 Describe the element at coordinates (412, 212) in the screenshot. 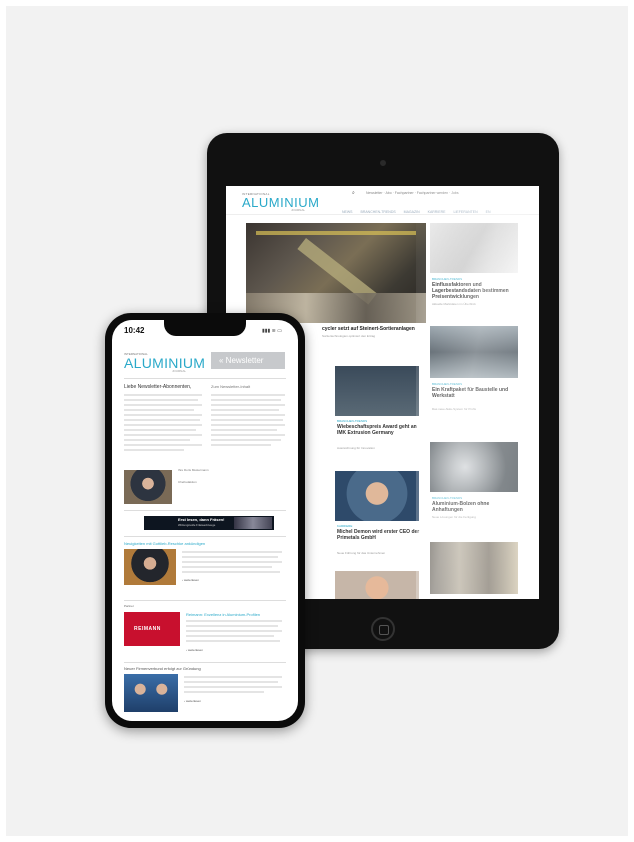

I see `nav-item: MAGAZIN` at that location.